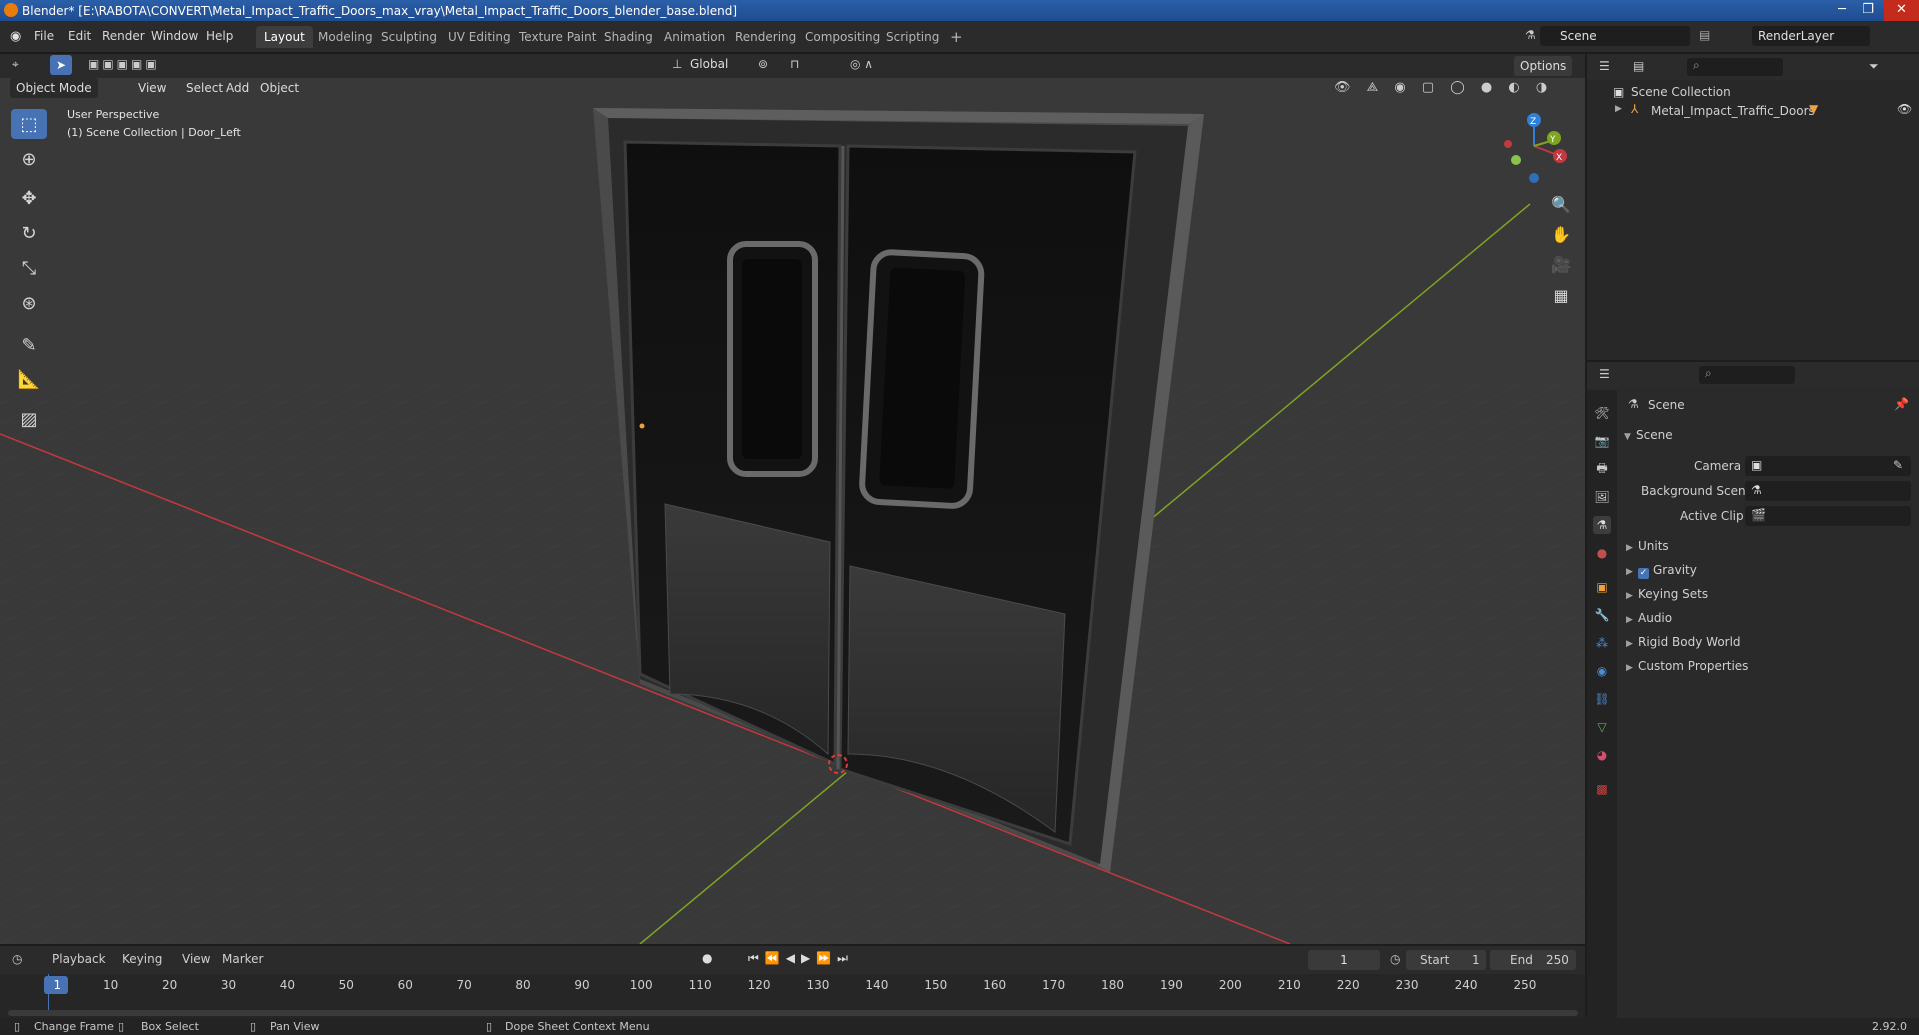  Describe the element at coordinates (763, 64) in the screenshot. I see `pivot-icon: ⊚` at that location.